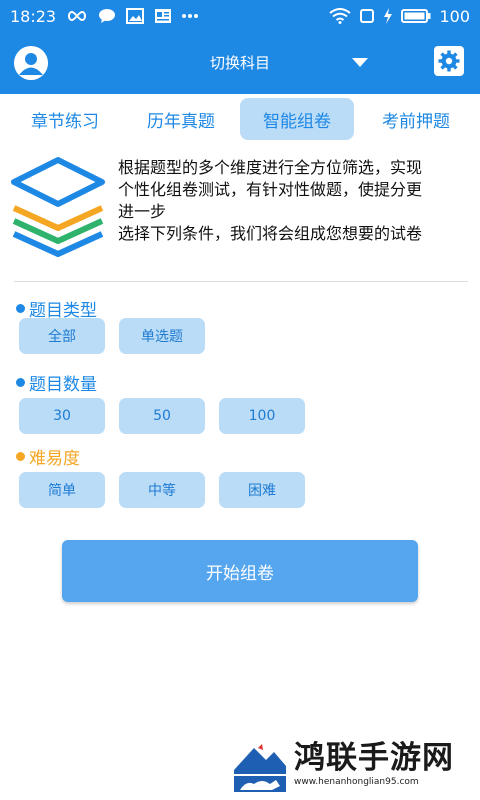 The image size is (480, 800). What do you see at coordinates (33, 16) in the screenshot?
I see `status-time: 18:23` at bounding box center [33, 16].